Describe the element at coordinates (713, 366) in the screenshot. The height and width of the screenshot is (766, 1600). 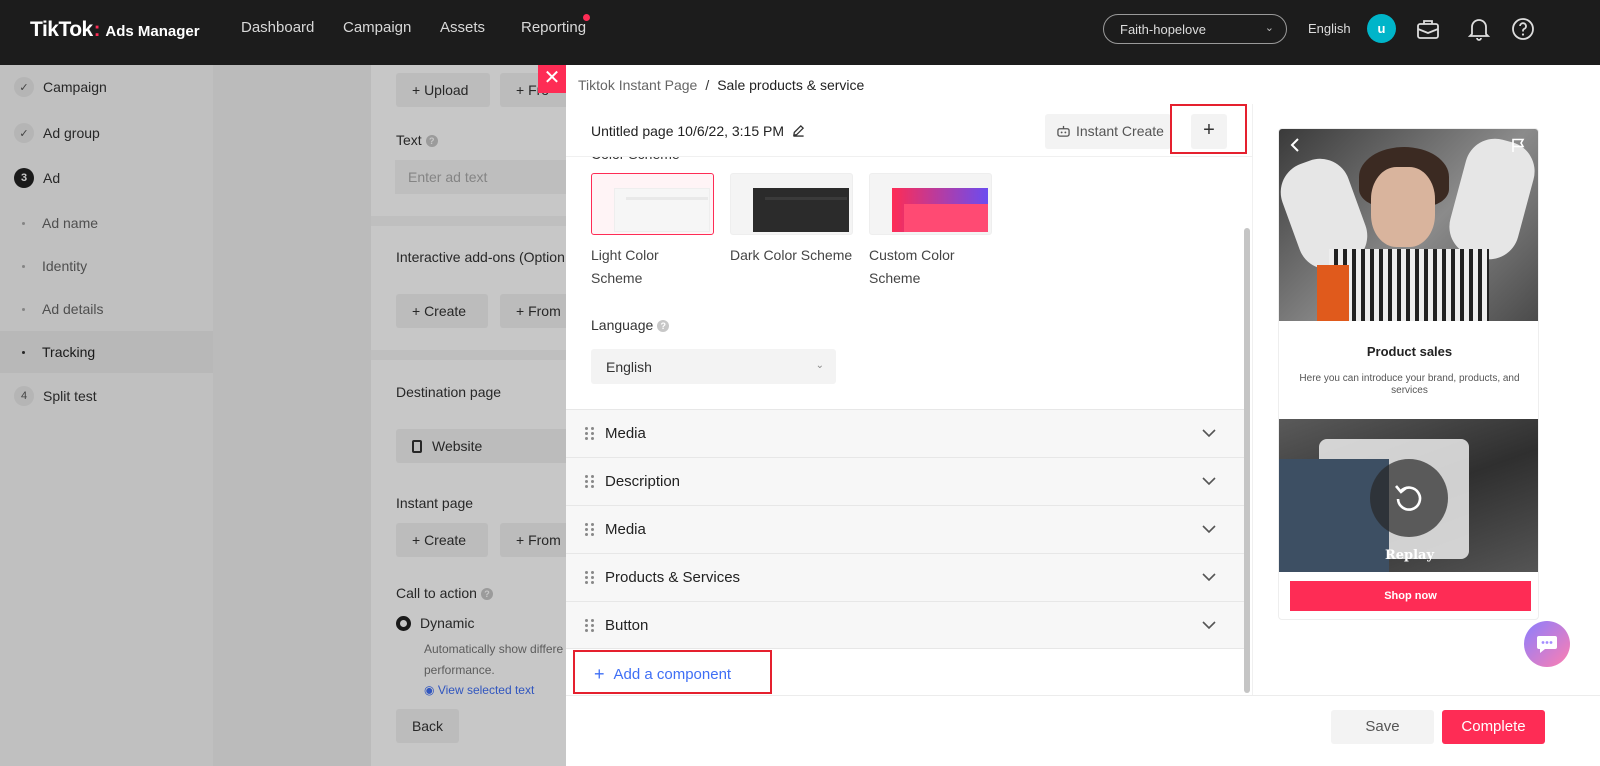
I see `language-select: English ⌄` at that location.